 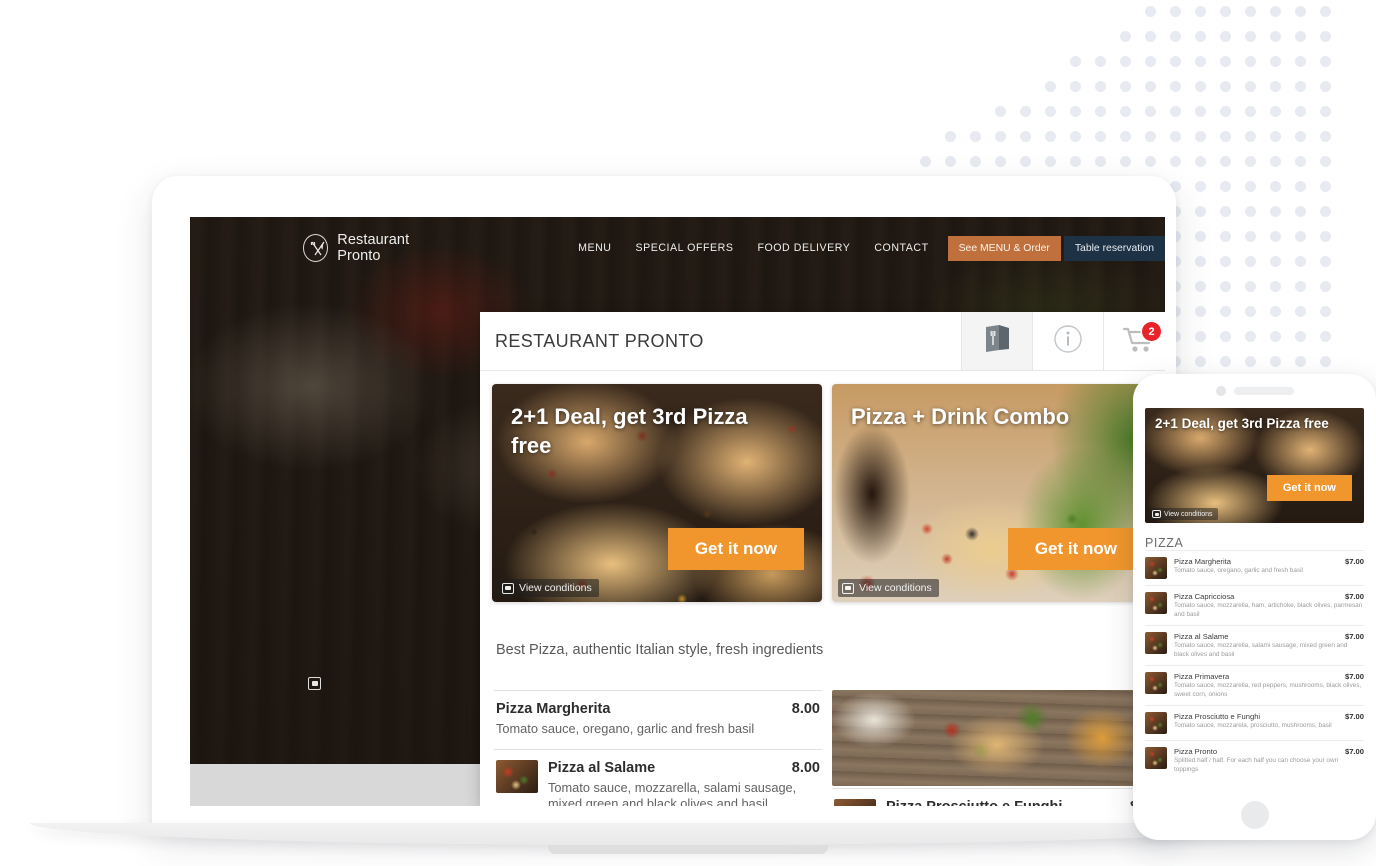 I want to click on phone-item-name: Pizza Primavera, so click(x=1202, y=677).